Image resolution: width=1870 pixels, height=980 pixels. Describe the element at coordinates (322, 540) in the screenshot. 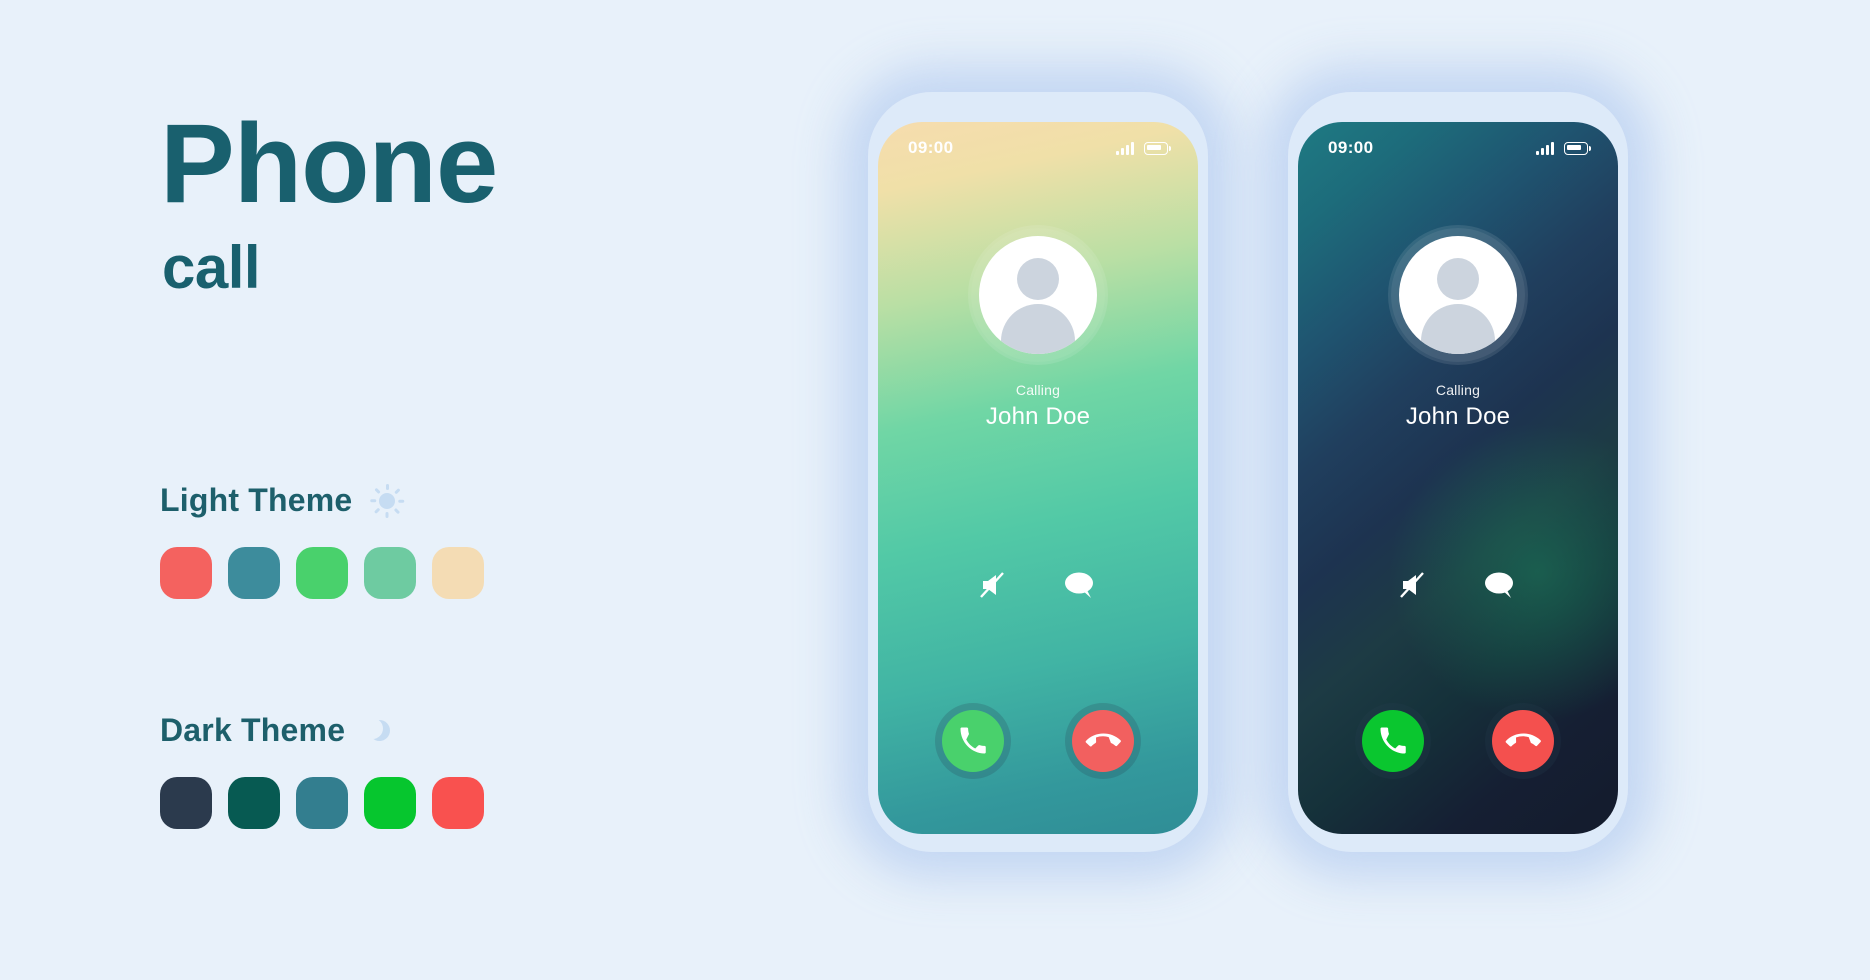

I see `light-theme-section: Light Theme` at that location.